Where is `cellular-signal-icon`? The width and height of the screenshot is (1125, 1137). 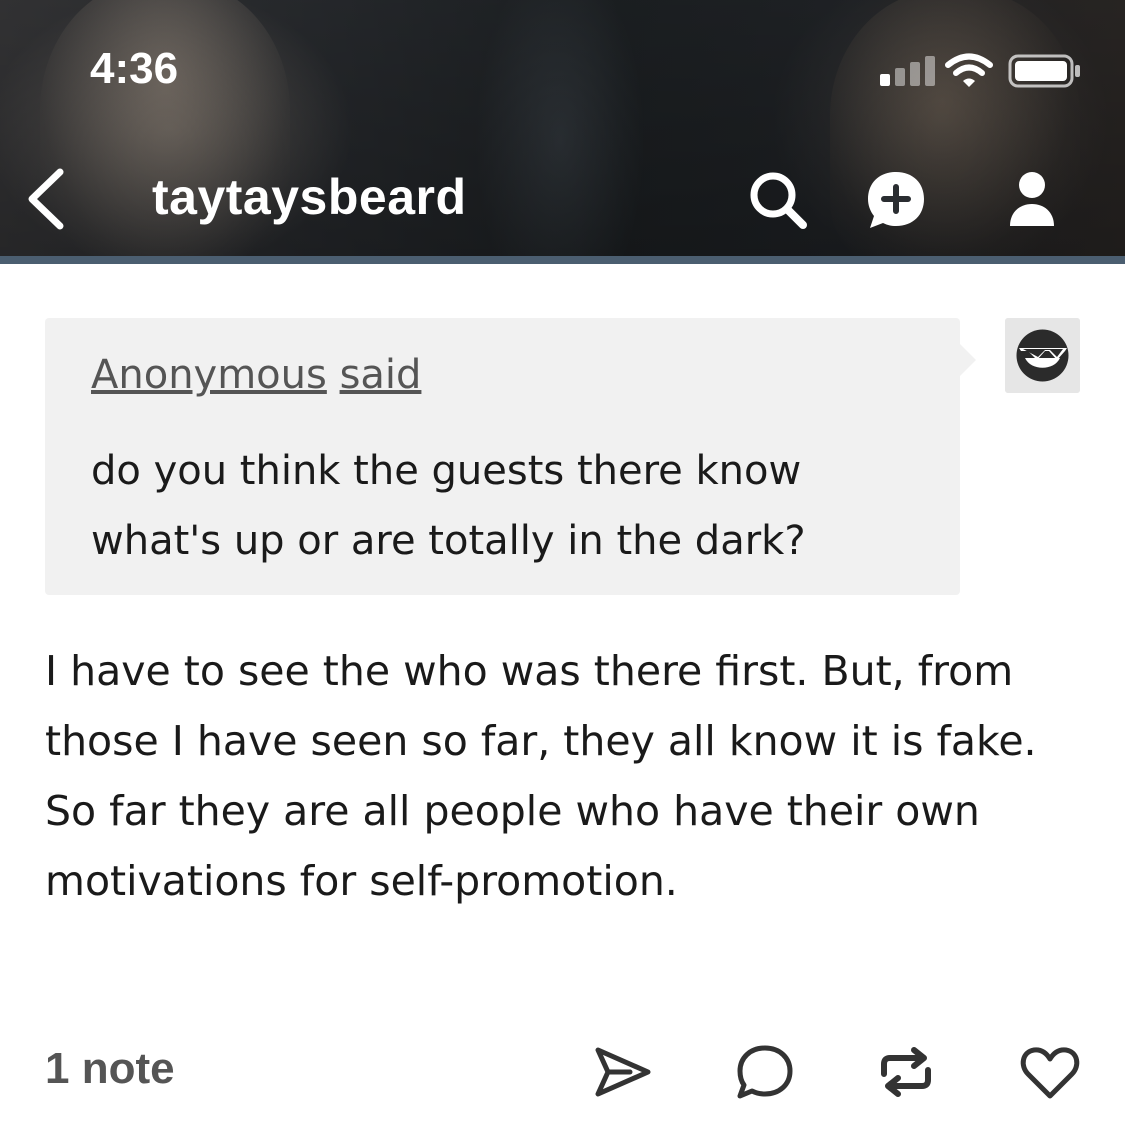 cellular-signal-icon is located at coordinates (908, 70).